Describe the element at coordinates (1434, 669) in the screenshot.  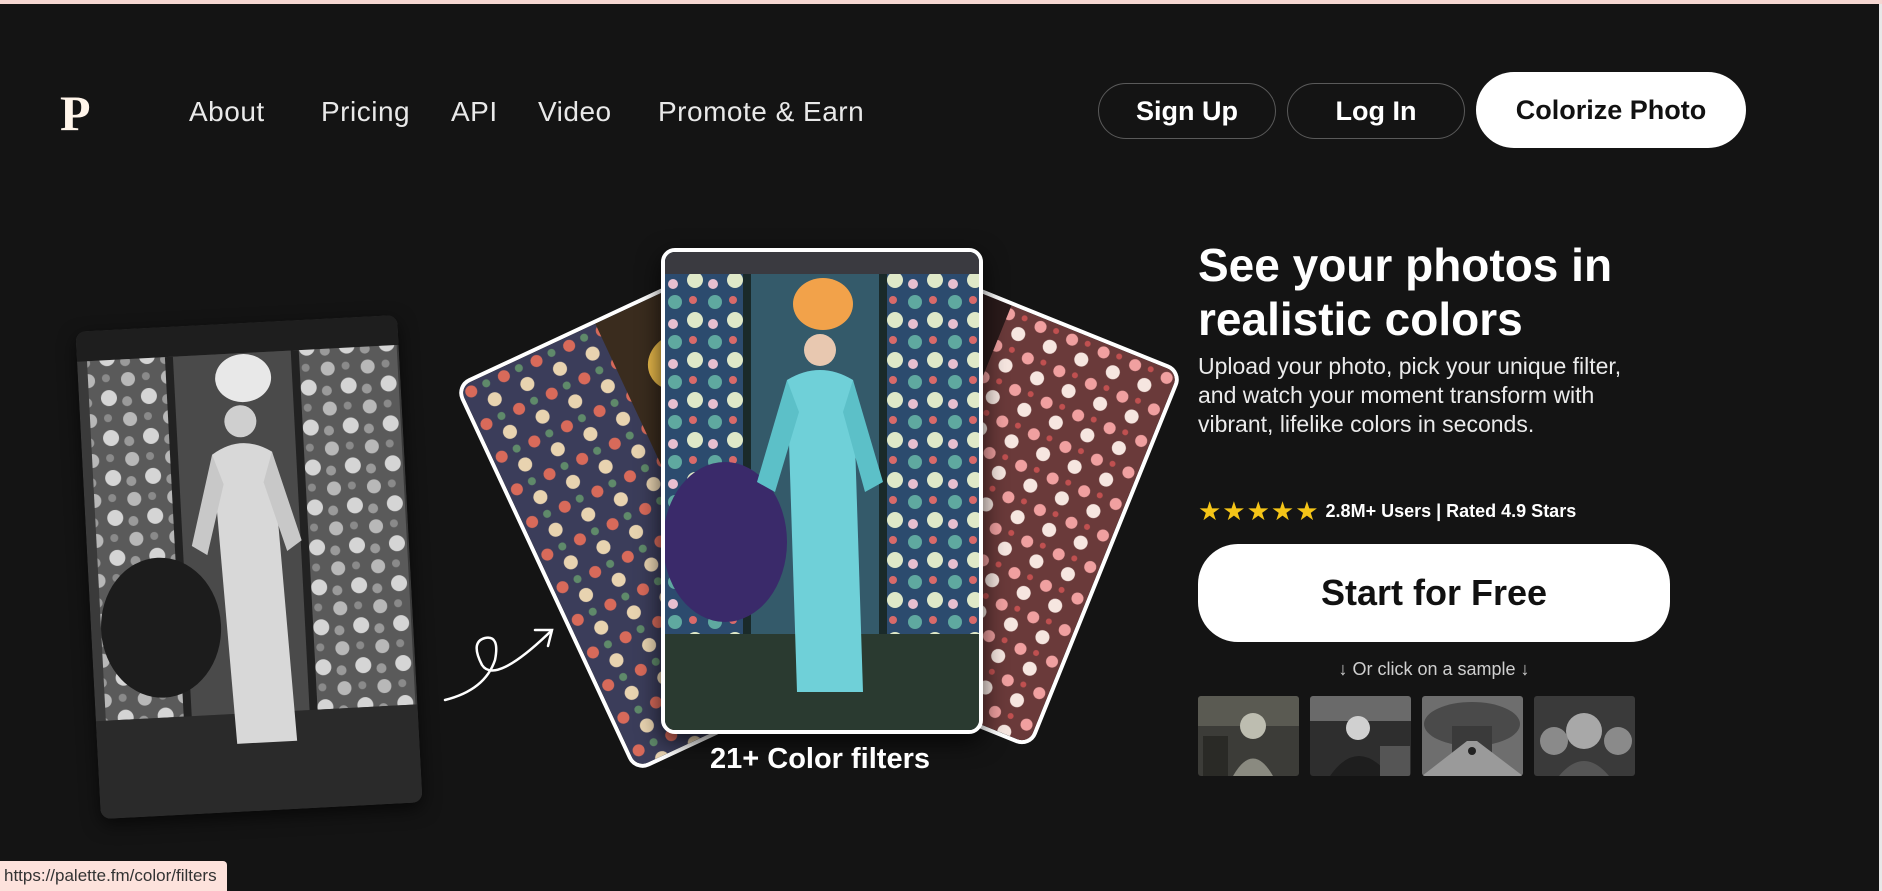
I see `sample-hint: ↓ Or click on a sample ↓` at that location.